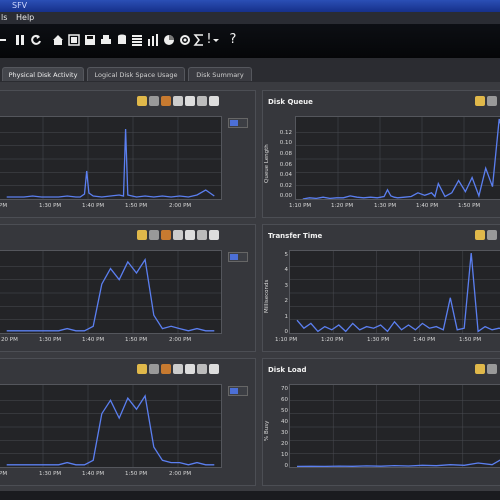 This screenshot has height=500, width=500. What do you see at coordinates (216, 40) in the screenshot?
I see `info-dropdown-icon` at bounding box center [216, 40].